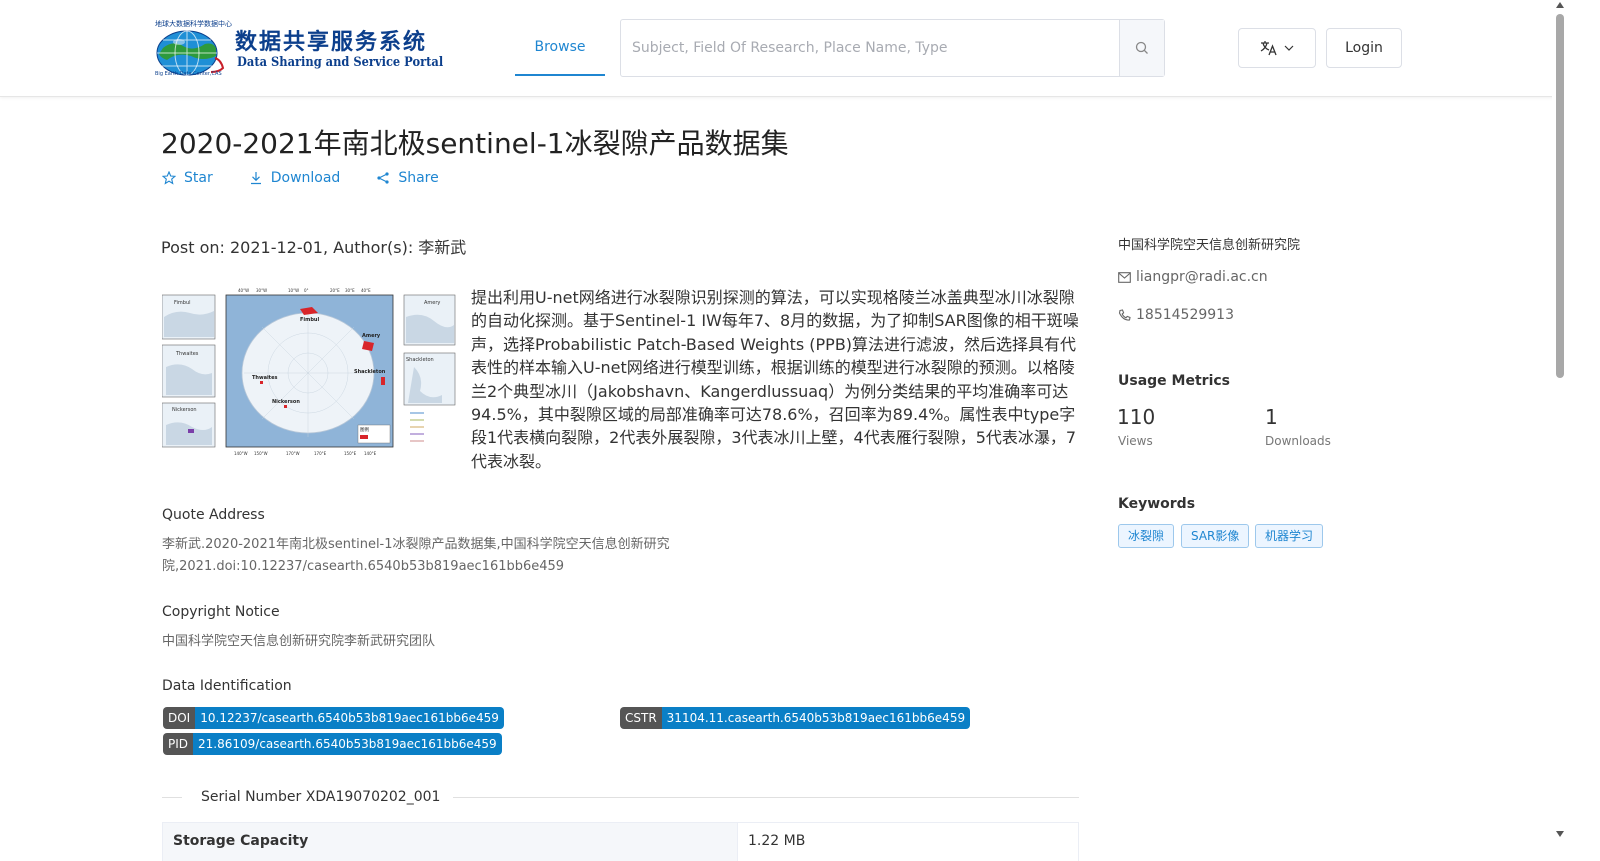 Image resolution: width=1600 pixels, height=861 pixels. Describe the element at coordinates (321, 797) in the screenshot. I see `serial-number: Serial Number XDA19070202_001` at that location.